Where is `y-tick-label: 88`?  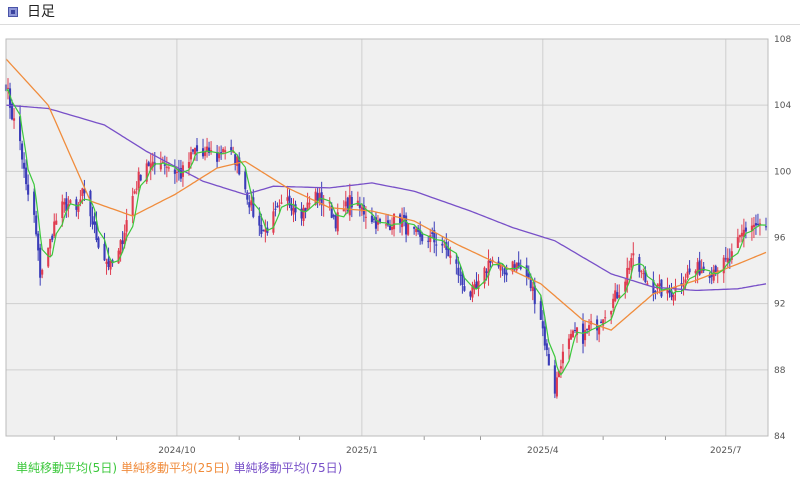 y-tick-label: 88 is located at coordinates (780, 371).